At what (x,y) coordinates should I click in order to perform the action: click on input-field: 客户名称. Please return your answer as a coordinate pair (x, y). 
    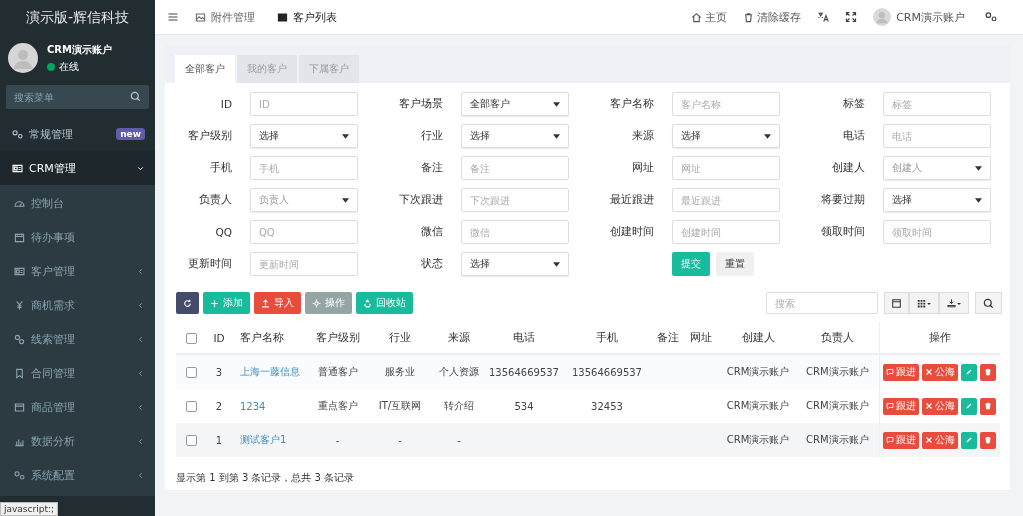
    Looking at the image, I should click on (726, 104).